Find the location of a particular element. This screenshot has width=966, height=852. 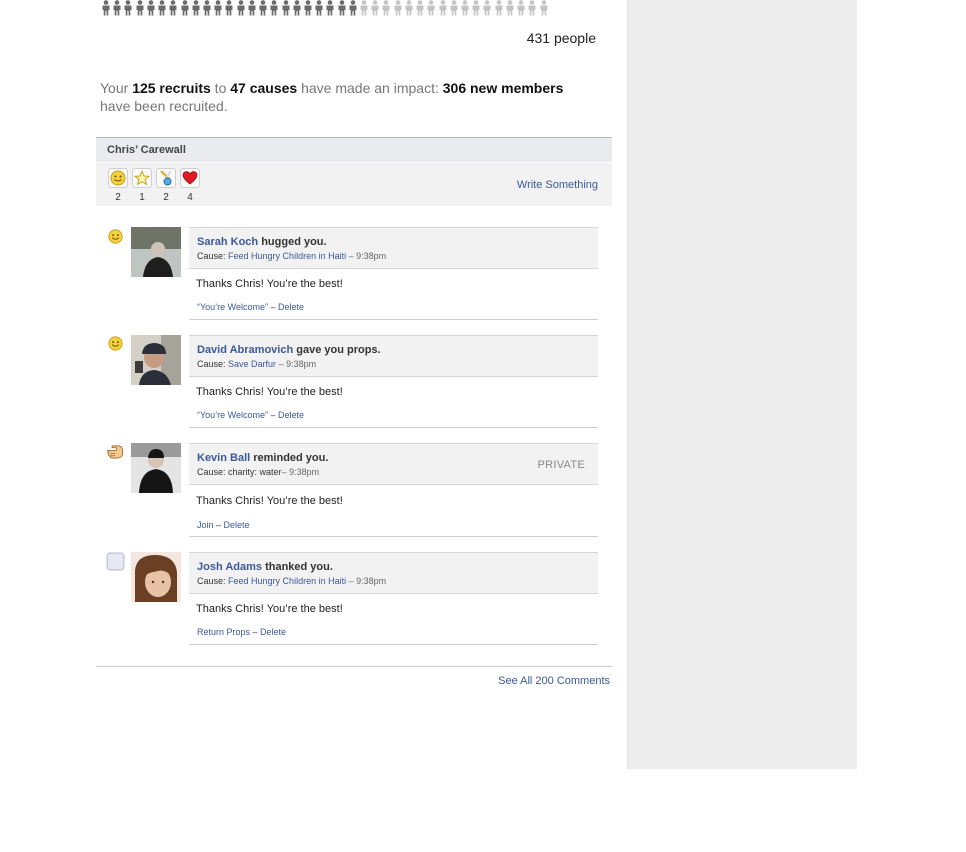

ribbon-badge is located at coordinates (166, 178).